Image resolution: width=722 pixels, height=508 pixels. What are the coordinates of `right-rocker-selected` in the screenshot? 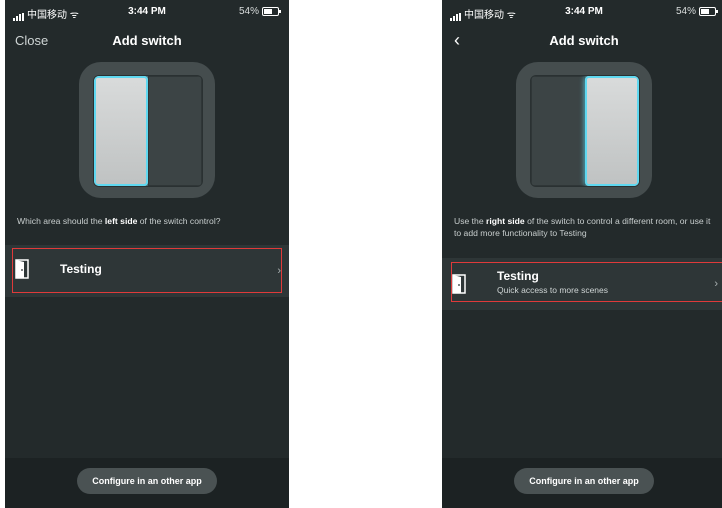 It's located at (612, 131).